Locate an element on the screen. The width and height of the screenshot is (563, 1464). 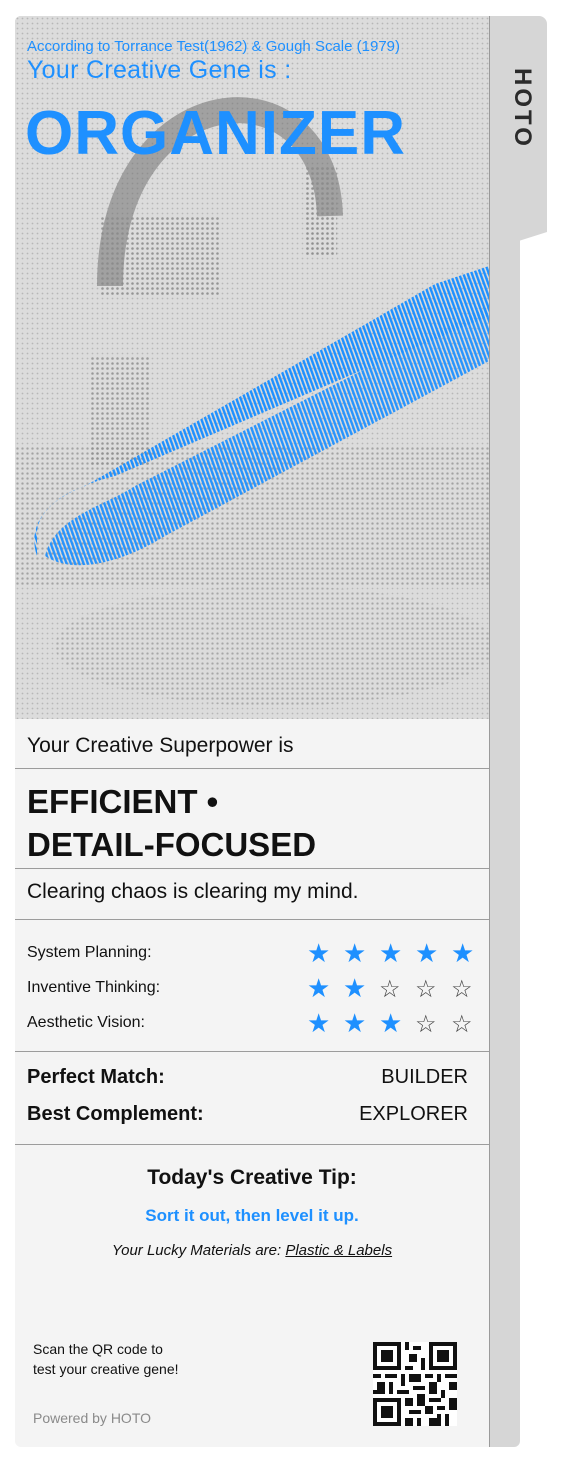
scan-line: test your creative gene! is located at coordinates (106, 1369).